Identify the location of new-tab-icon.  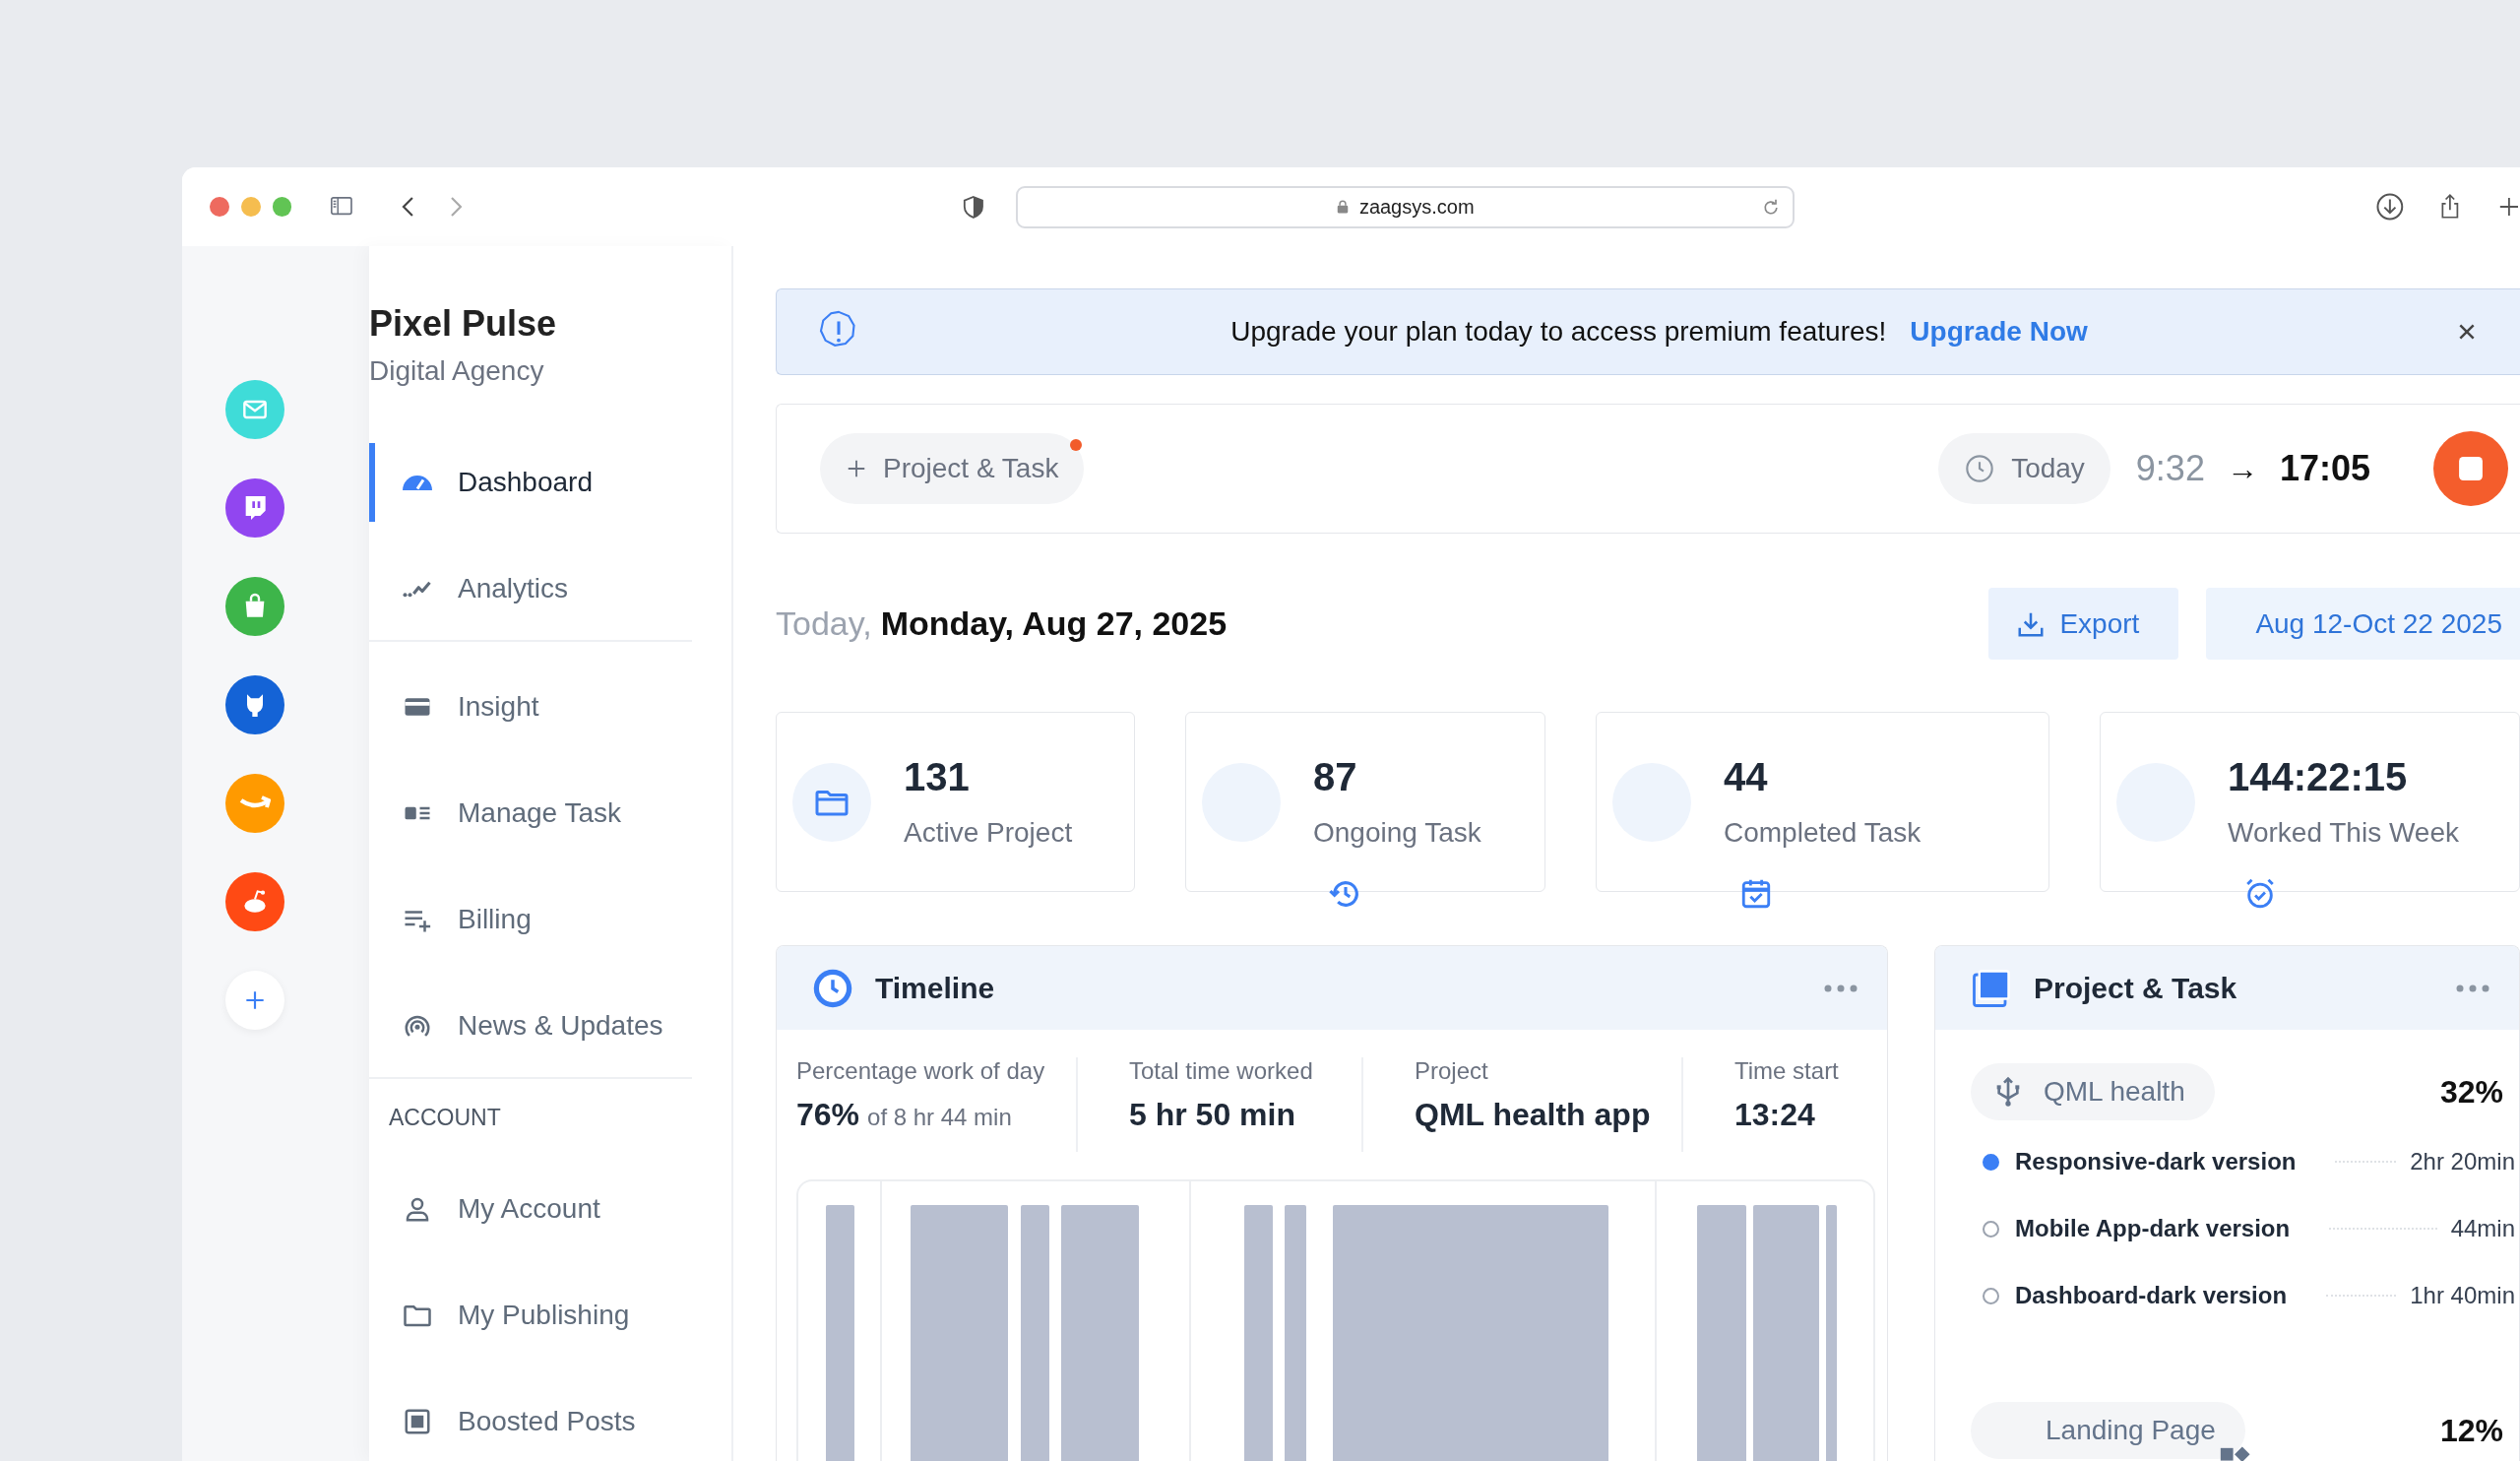
(2509, 207).